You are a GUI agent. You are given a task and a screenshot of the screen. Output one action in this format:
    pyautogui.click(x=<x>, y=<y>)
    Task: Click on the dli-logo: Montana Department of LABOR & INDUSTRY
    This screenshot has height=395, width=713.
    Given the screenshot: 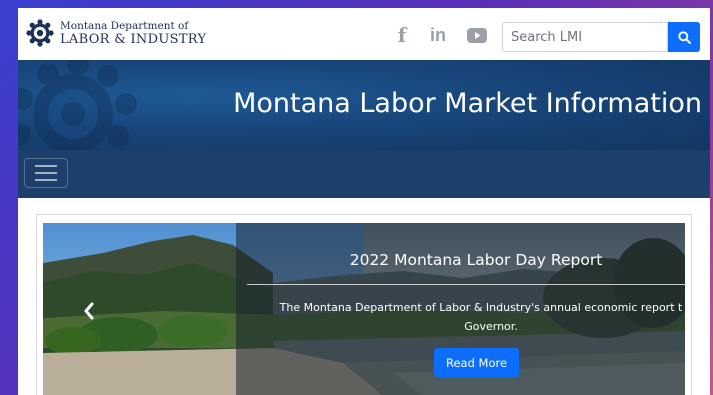 What is the action you would take?
    pyautogui.click(x=116, y=36)
    